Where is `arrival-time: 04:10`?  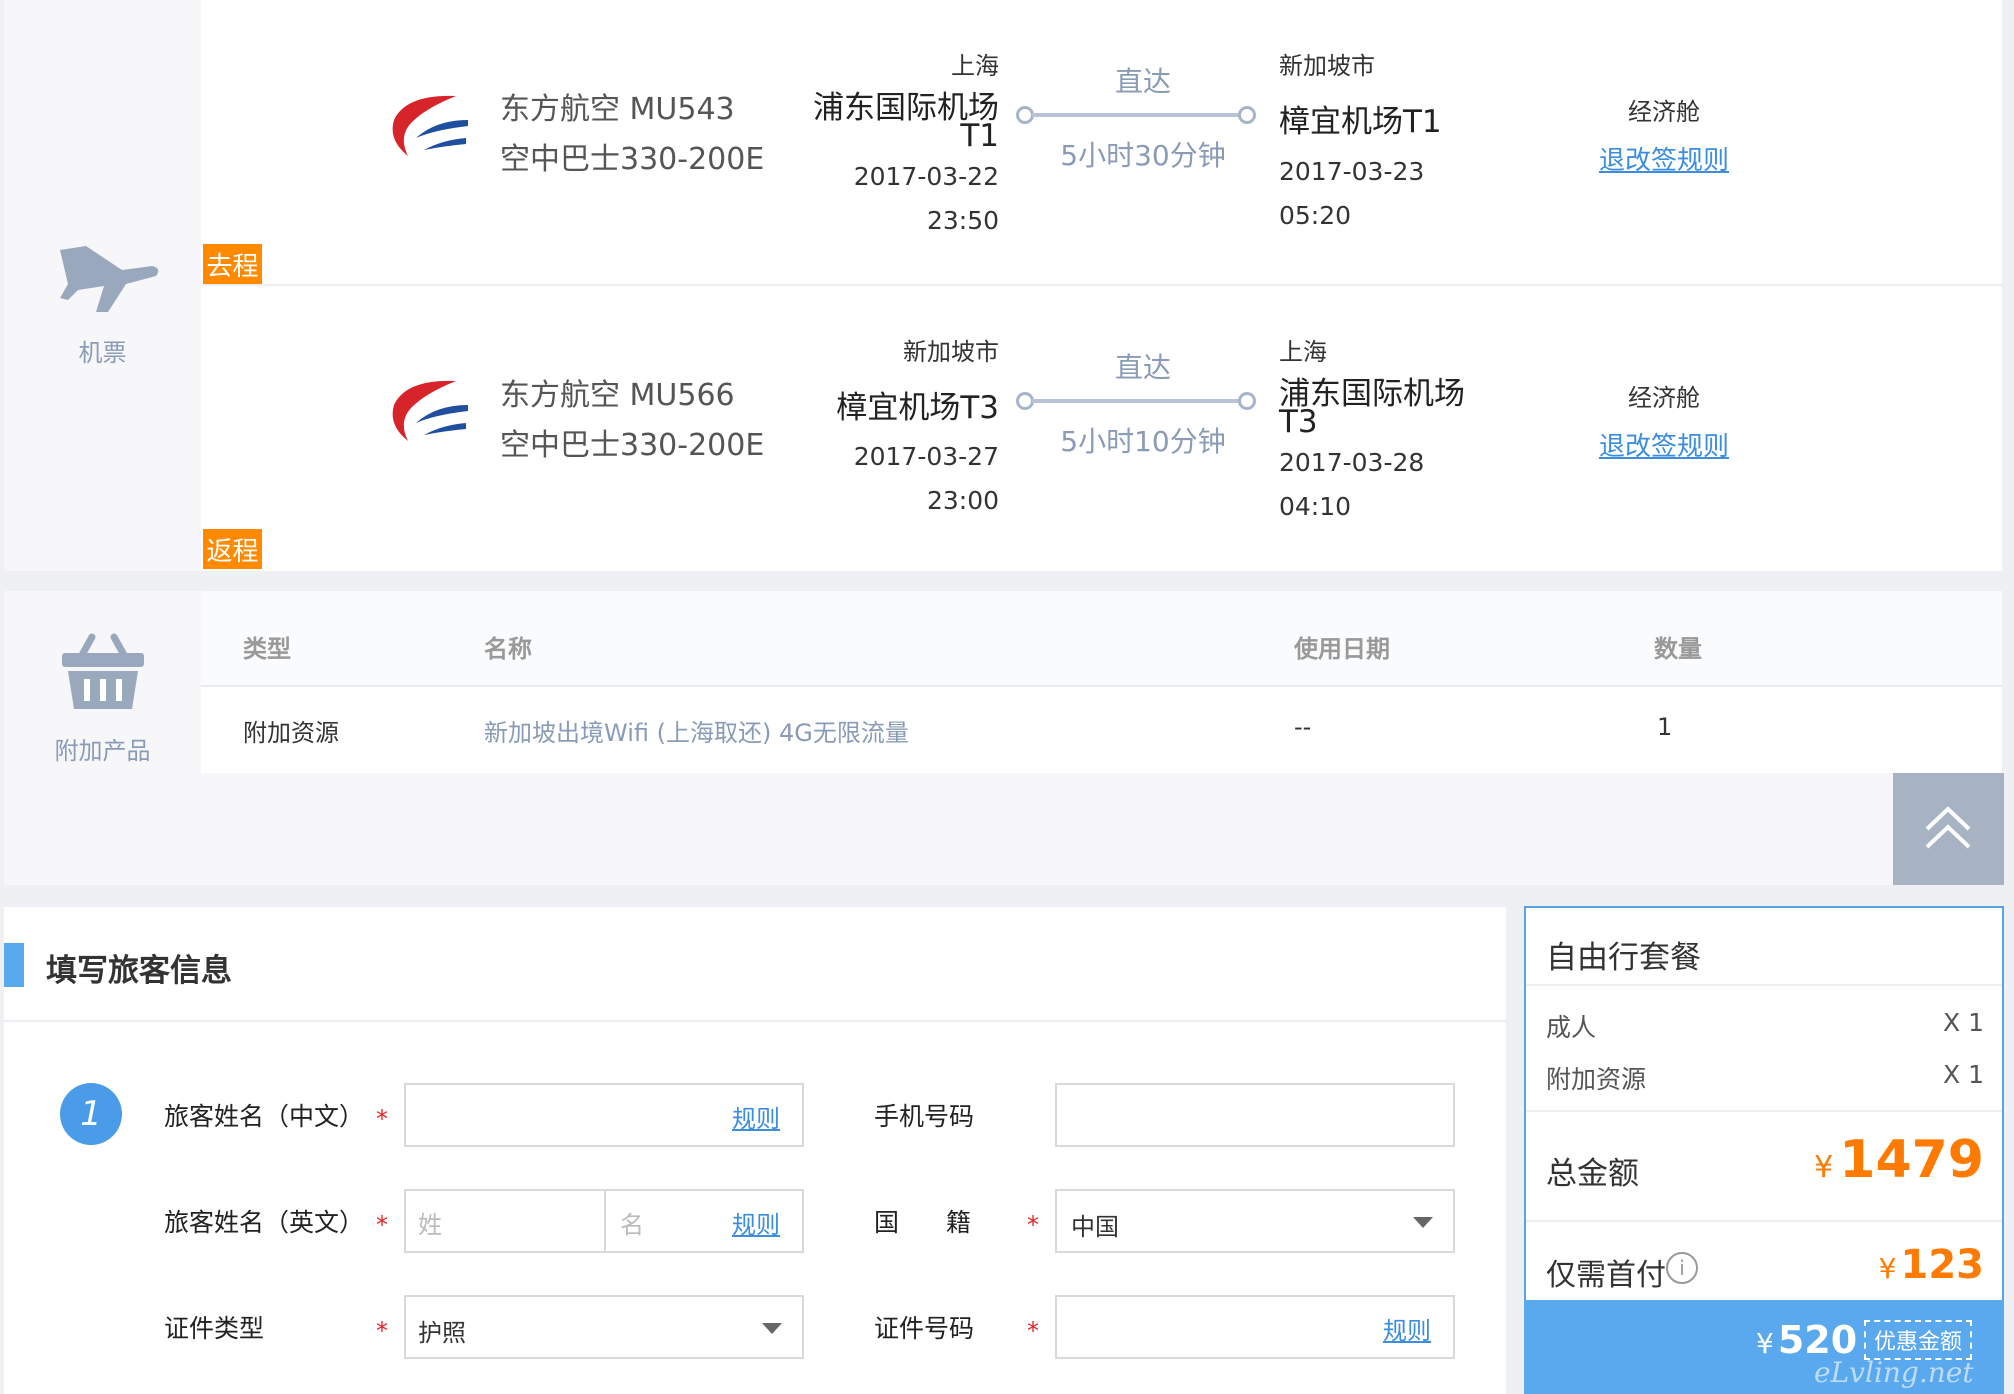 arrival-time: 04:10 is located at coordinates (1315, 506).